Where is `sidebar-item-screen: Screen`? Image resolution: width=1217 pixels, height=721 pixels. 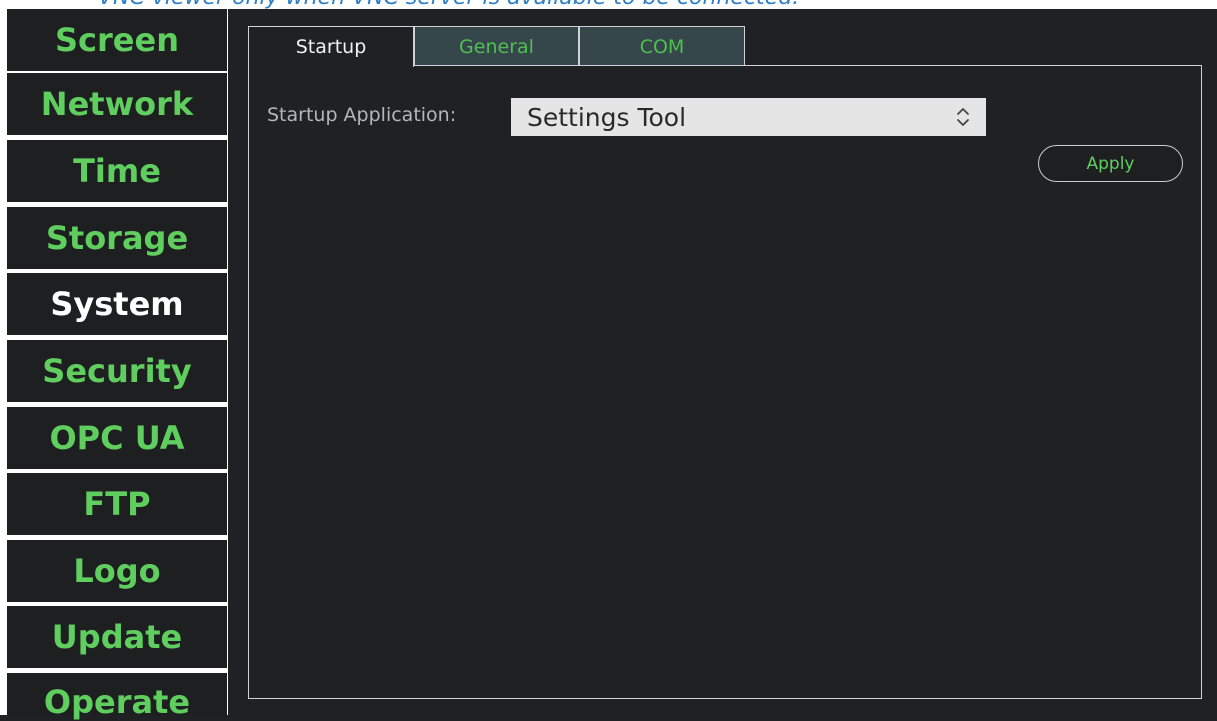
sidebar-item-screen: Screen is located at coordinates (117, 40).